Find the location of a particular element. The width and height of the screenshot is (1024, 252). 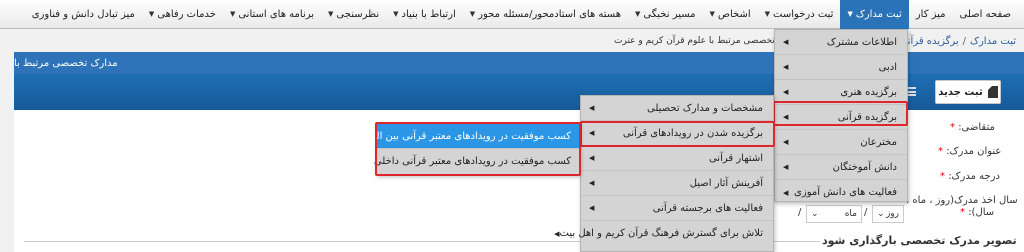

menu-item-graduates: دانش آموختگان ◀ is located at coordinates (841, 167).